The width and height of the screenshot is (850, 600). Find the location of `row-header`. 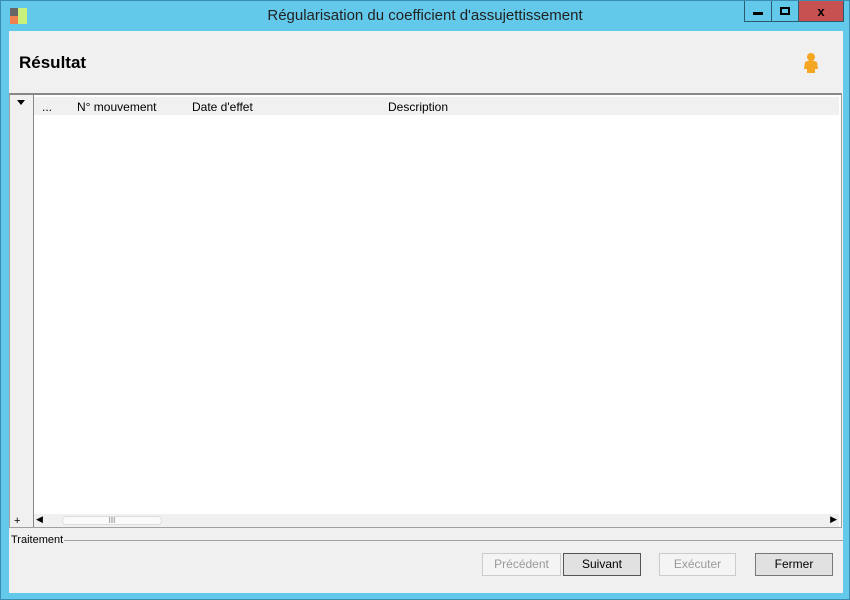

row-header is located at coordinates (22, 311).